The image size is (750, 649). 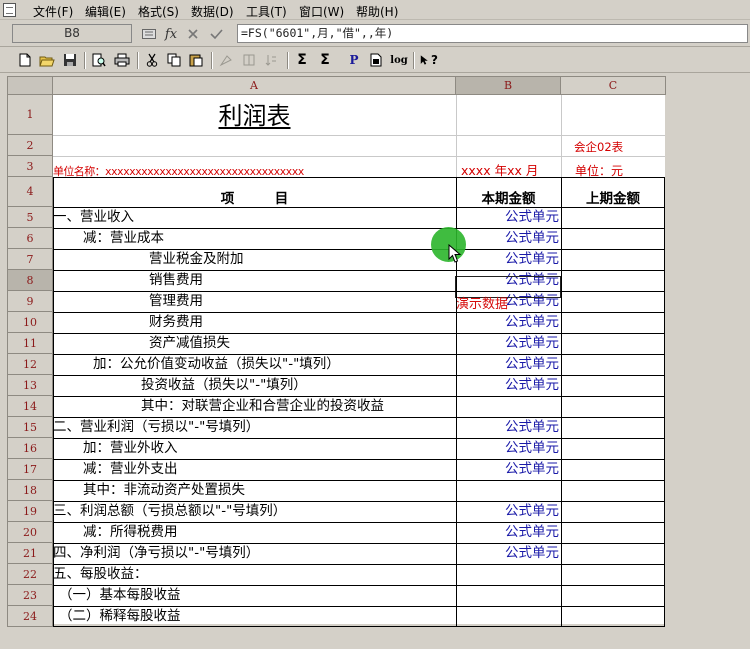 I want to click on sum-icon: Σ, so click(x=302, y=60).